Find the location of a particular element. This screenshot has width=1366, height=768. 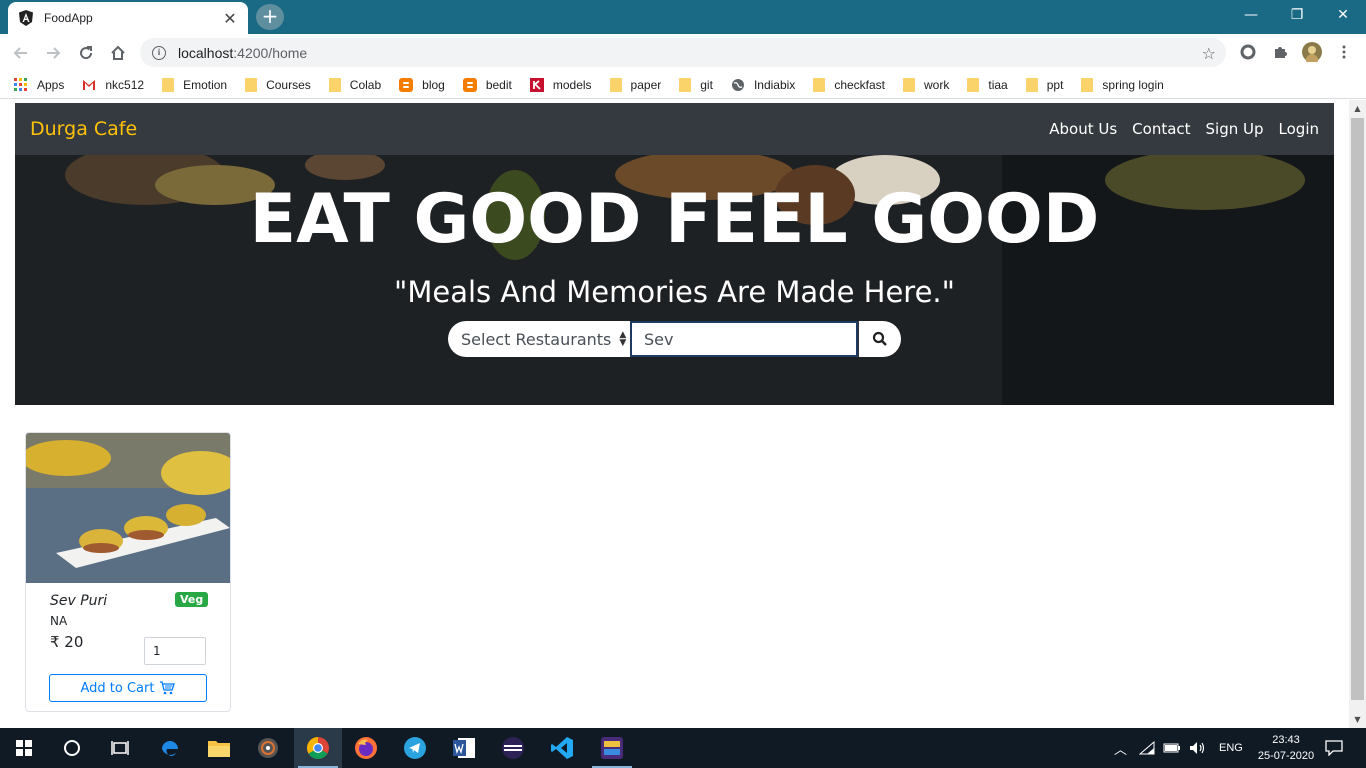

url-text: localhost:4200/home is located at coordinates (243, 52).